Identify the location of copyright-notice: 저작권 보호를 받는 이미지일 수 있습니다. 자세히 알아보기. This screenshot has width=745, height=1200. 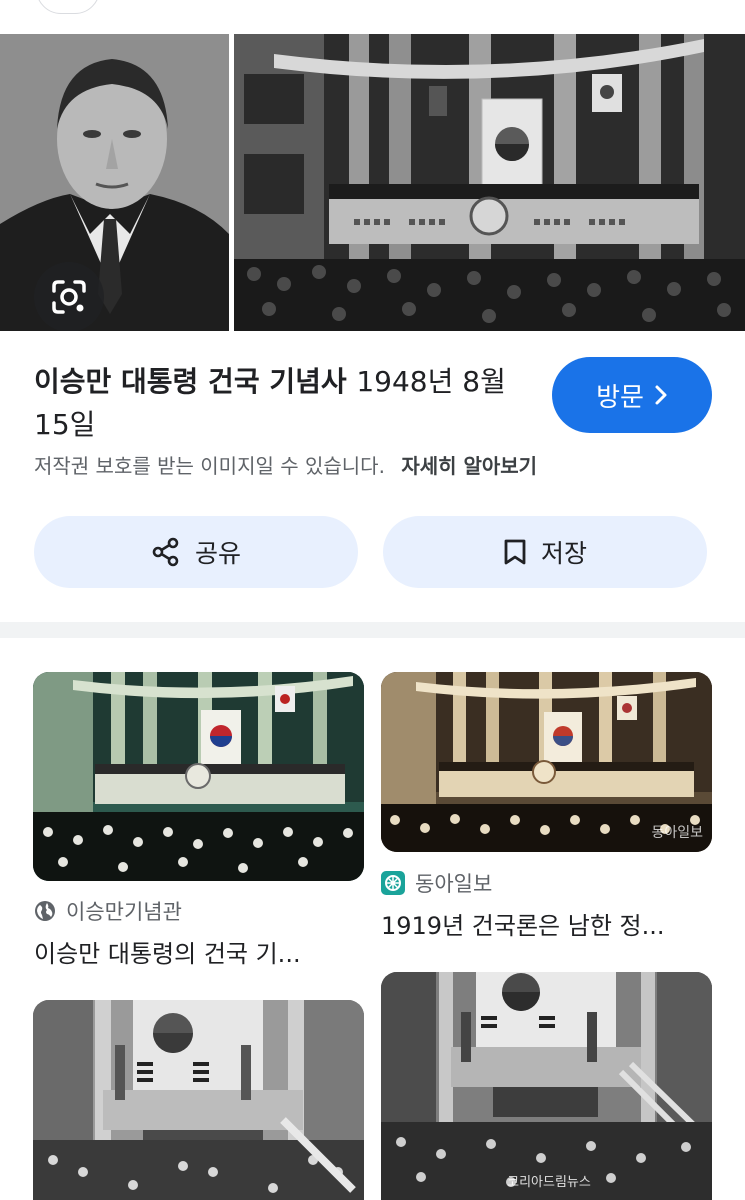
(285, 464).